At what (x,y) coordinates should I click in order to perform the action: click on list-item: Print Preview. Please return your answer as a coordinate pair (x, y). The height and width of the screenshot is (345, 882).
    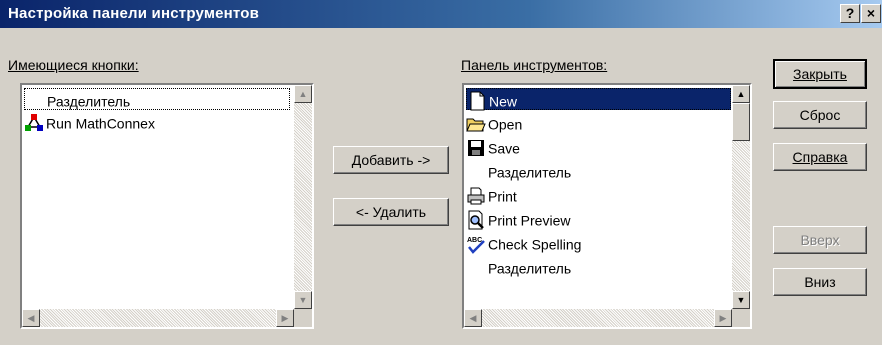
    Looking at the image, I should click on (518, 219).